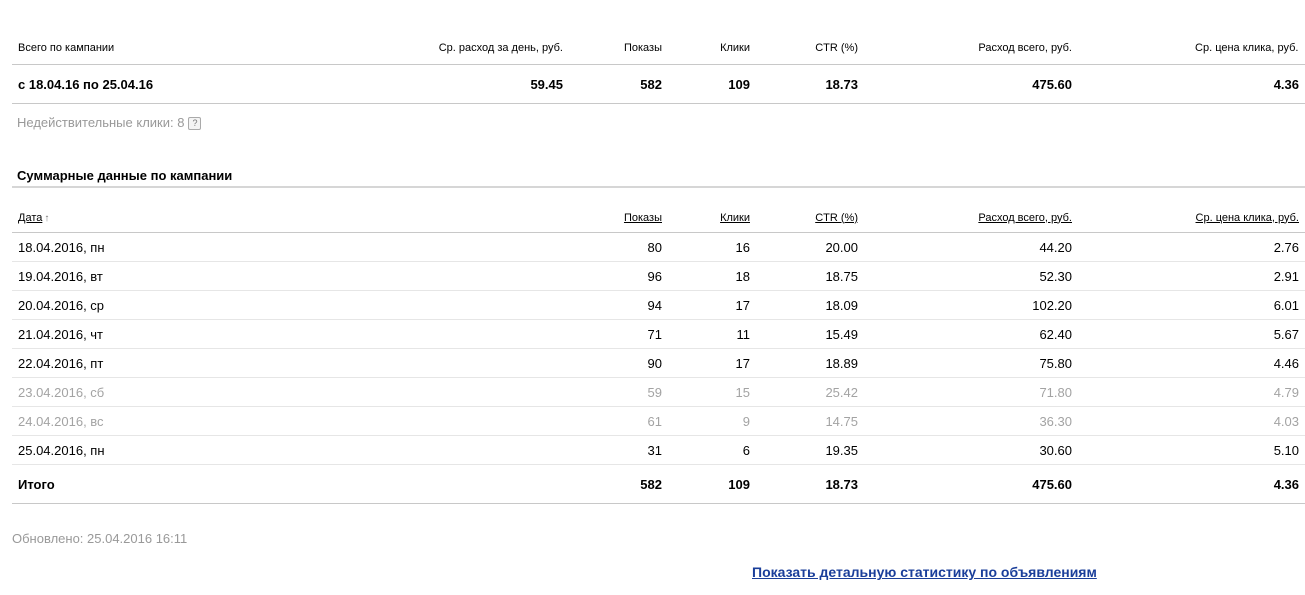 The height and width of the screenshot is (595, 1305). Describe the element at coordinates (1191, 84) in the screenshot. I see `summary-avg-cpc: 4.36` at that location.